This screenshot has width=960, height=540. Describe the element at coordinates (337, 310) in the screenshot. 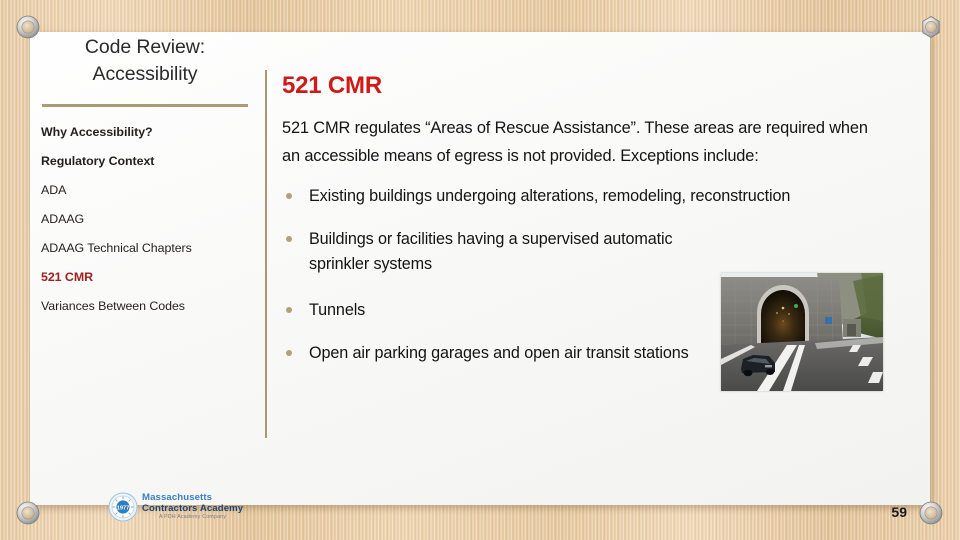

I see `list-item-label: Tunnels` at that location.